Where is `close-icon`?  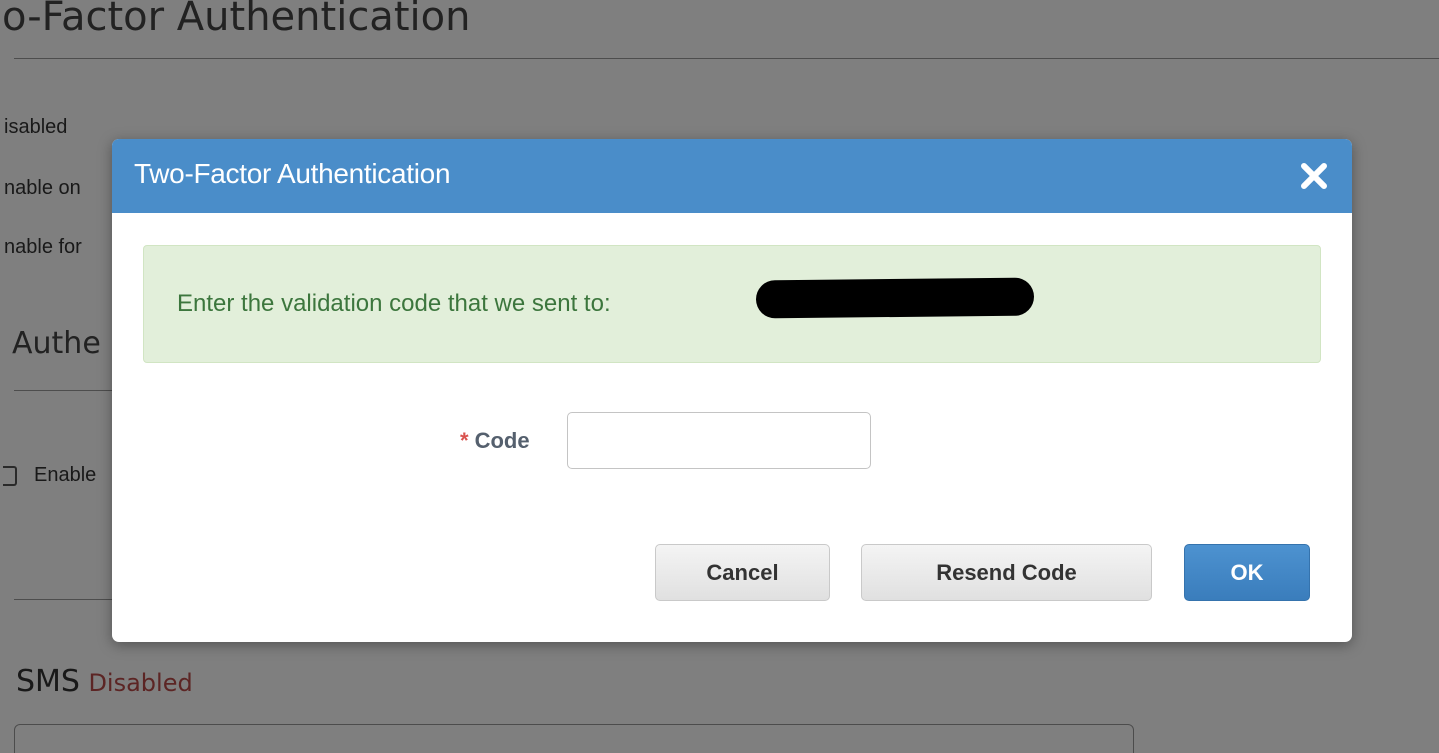
close-icon is located at coordinates (1314, 176).